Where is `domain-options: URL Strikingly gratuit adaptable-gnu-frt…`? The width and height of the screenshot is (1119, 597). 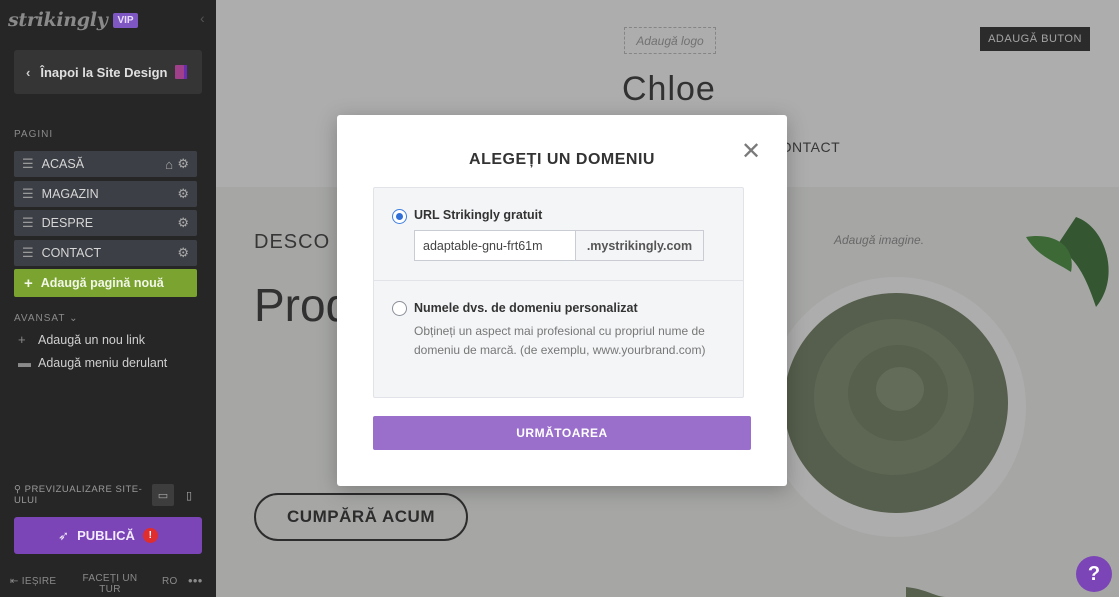 domain-options: URL Strikingly gratuit adaptable-gnu-frt… is located at coordinates (558, 292).